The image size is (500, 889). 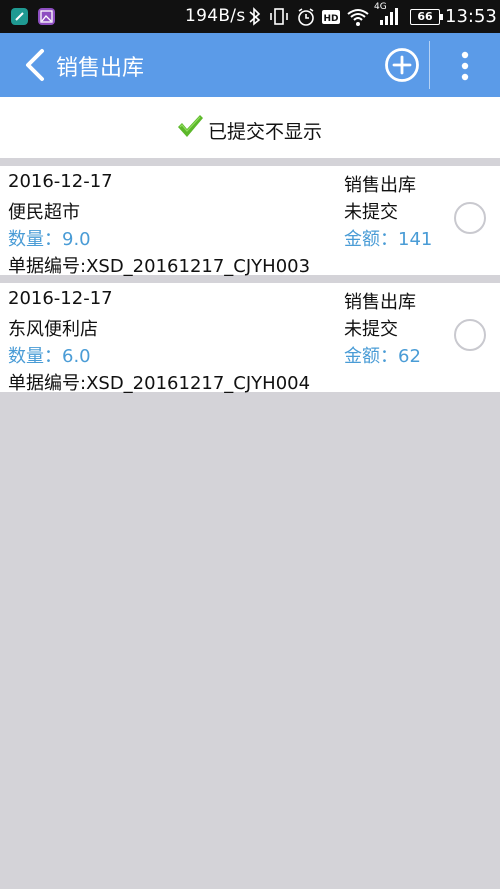 I want to click on hide-submitted-label: 已提交不显示, so click(x=265, y=132).